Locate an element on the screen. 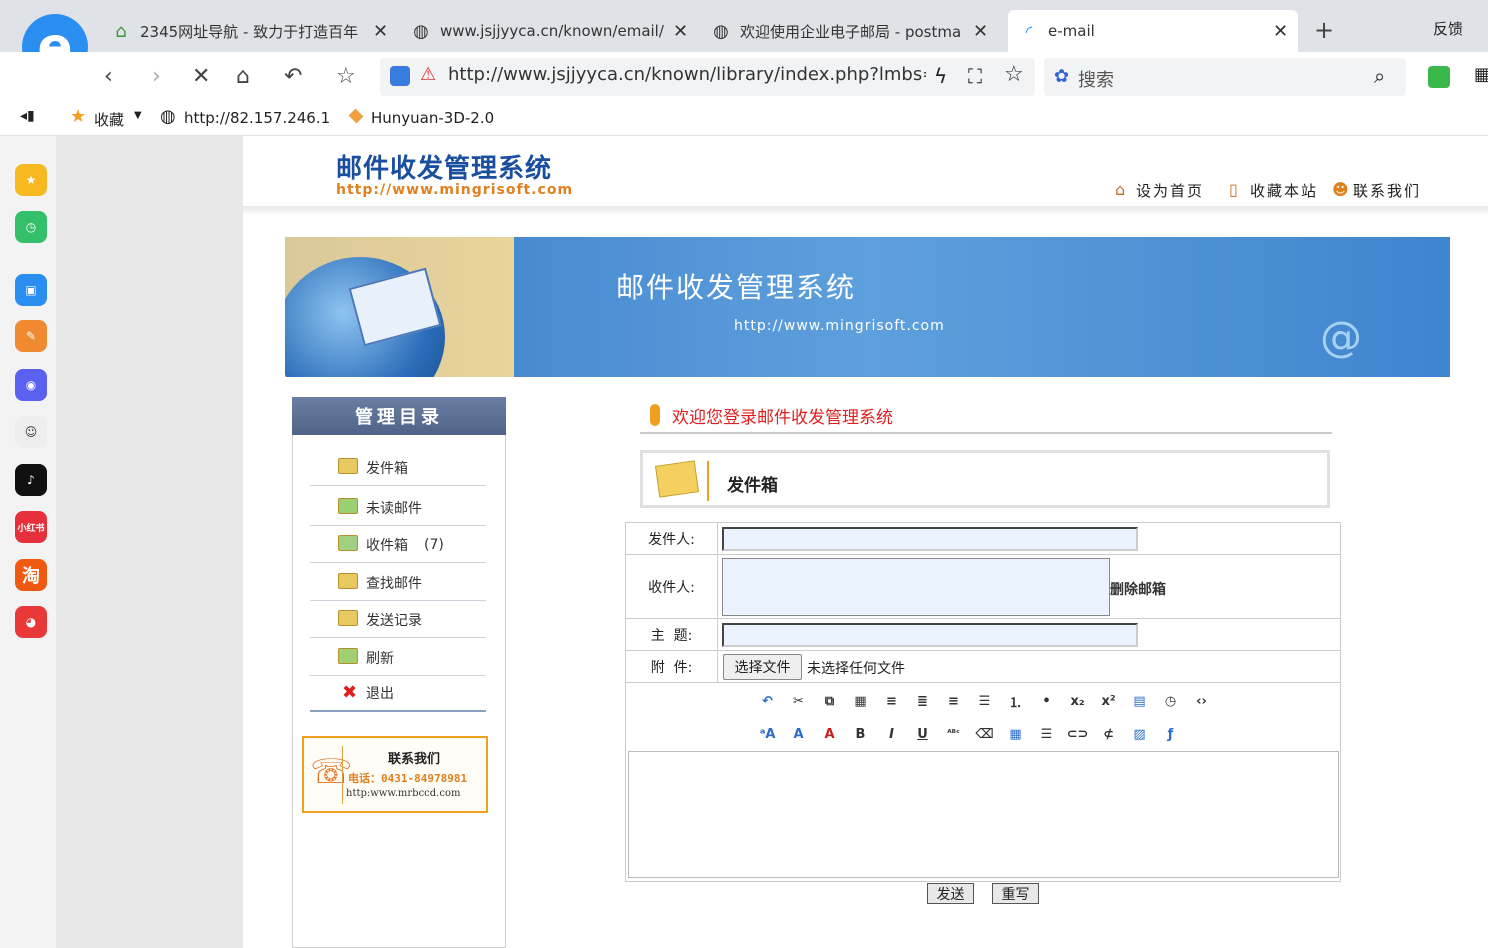 This screenshot has height=948, width=1488. bookmark-site-link: 收藏本站 is located at coordinates (1284, 190).